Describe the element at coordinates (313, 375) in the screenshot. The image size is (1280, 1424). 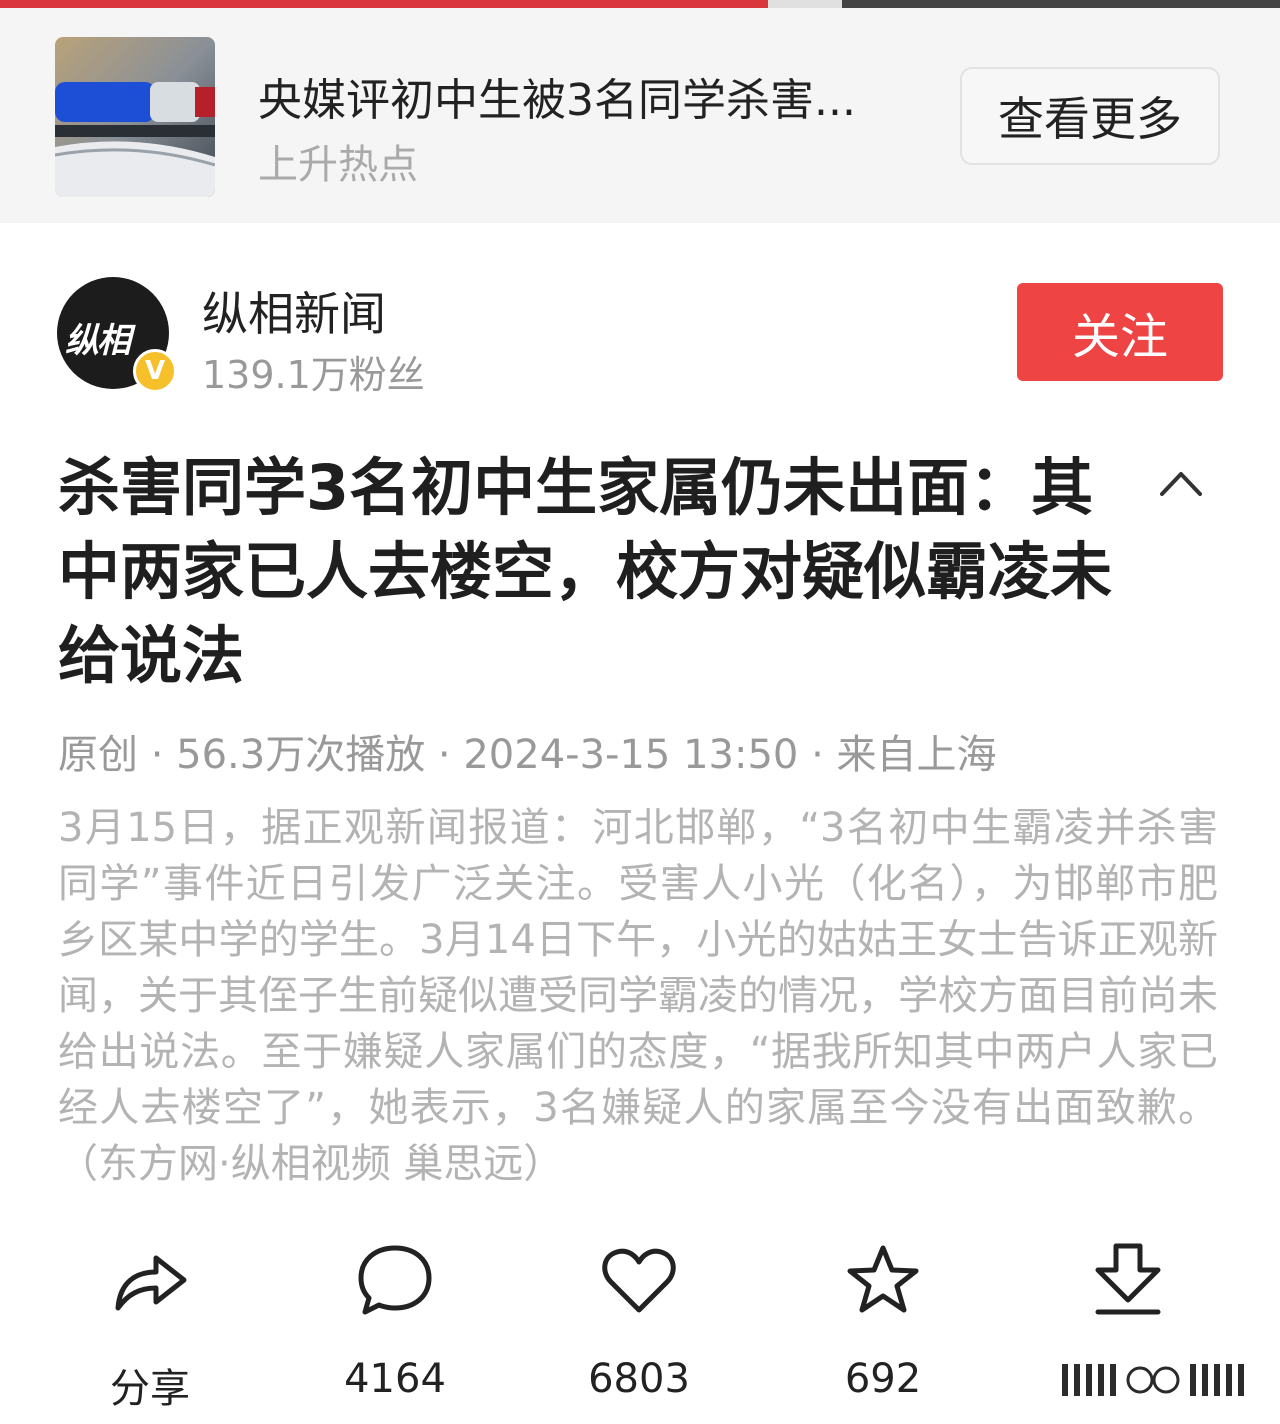
I see `author-fans-count: 139.1万粉丝` at that location.